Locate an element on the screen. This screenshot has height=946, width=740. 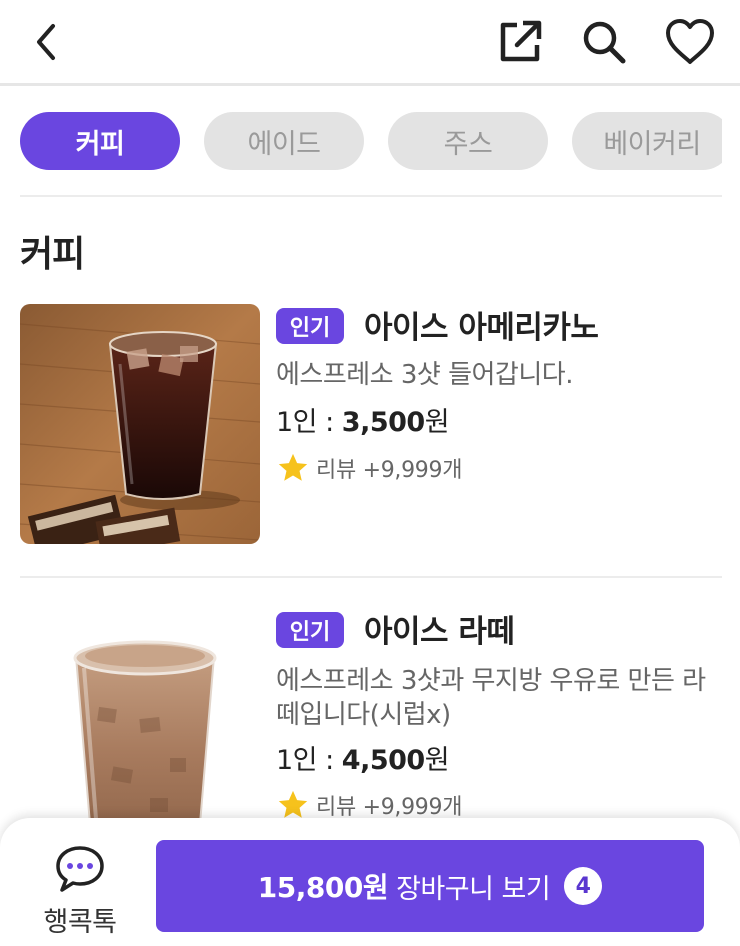
product-price: 1인 : 4,500원 is located at coordinates (363, 757).